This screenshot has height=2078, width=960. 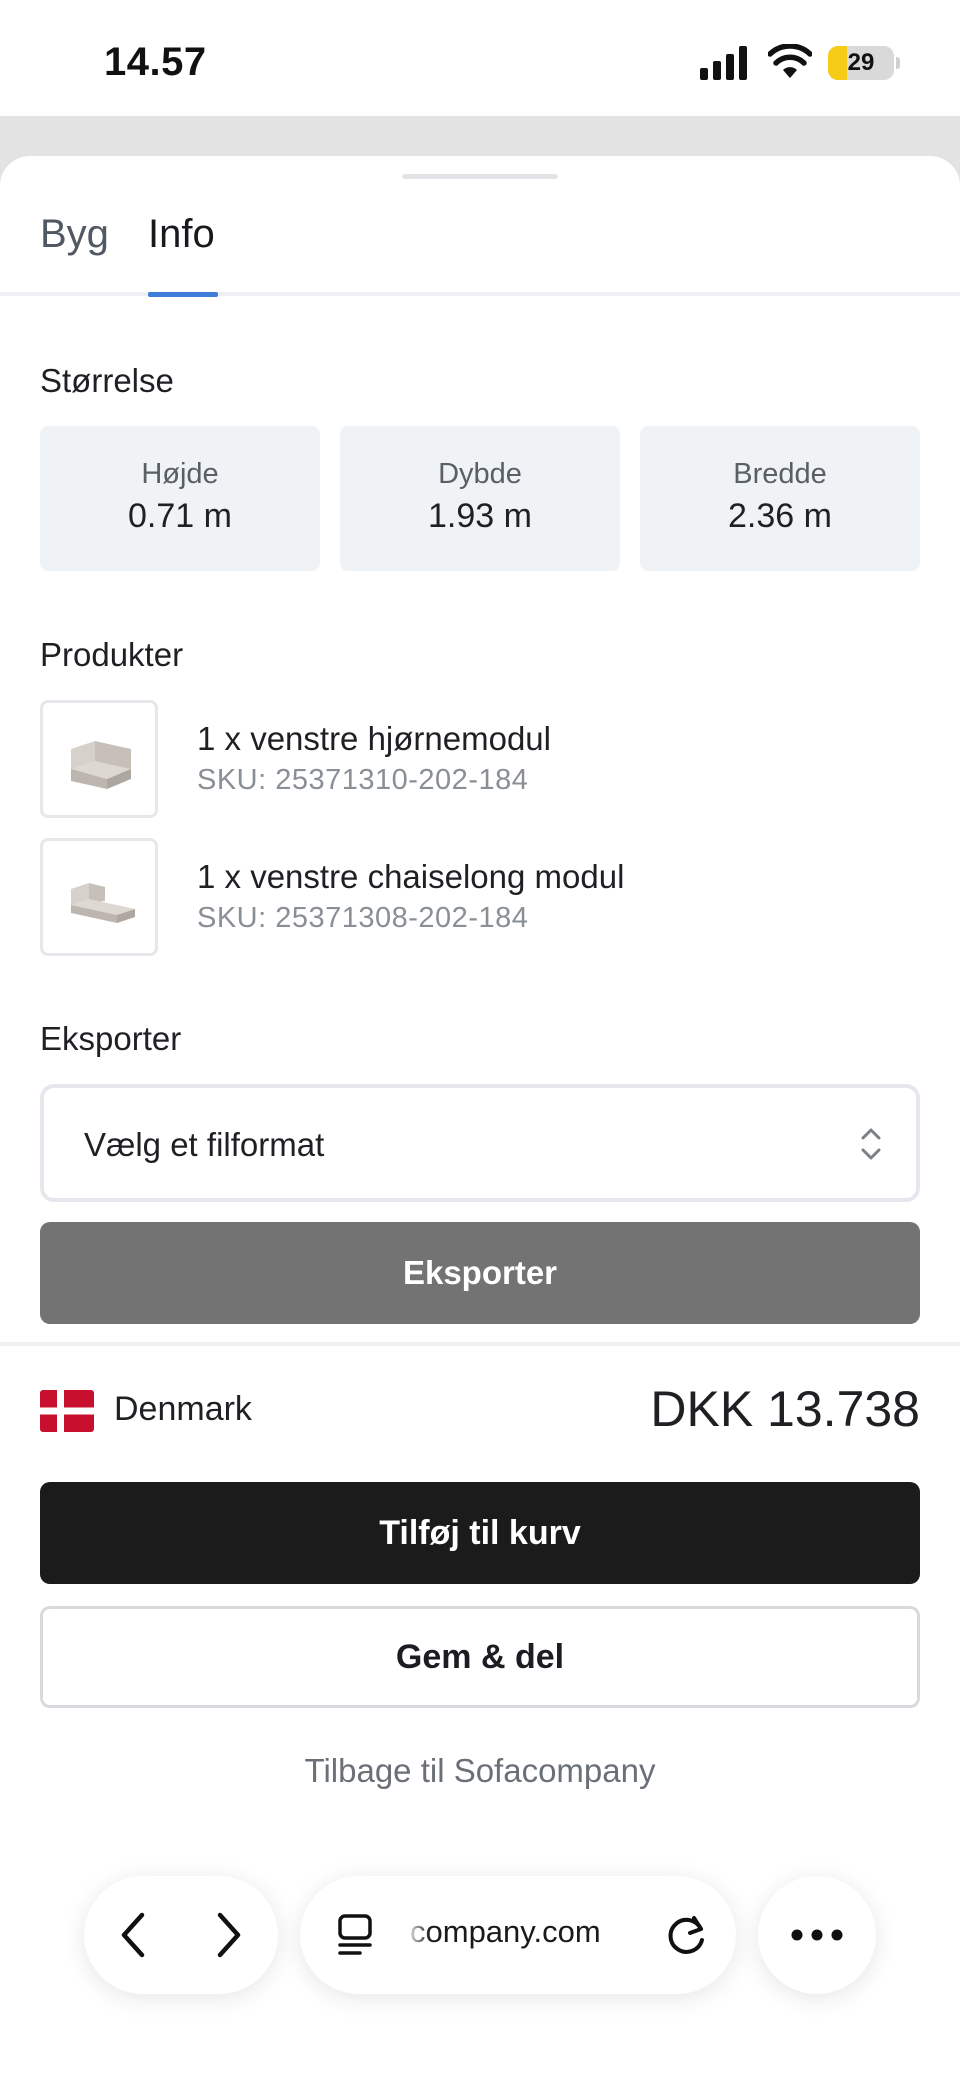 I want to click on size-label: Højde, so click(x=180, y=474).